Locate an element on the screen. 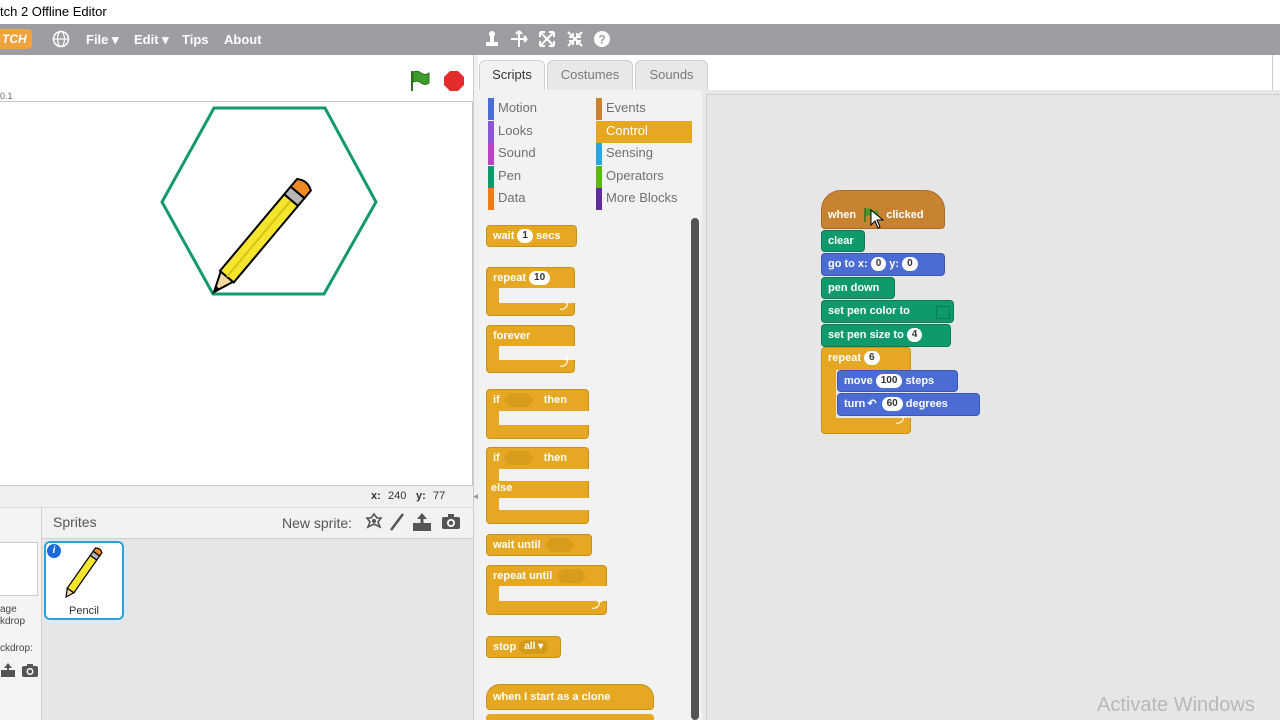 The image size is (1280, 720). upload-backdrop-icon is located at coordinates (8, 672).